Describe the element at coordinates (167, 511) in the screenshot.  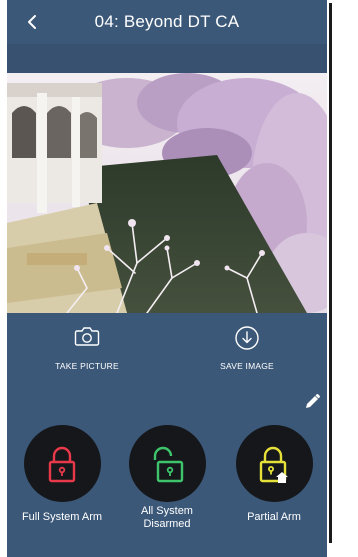
I see `disarmed-label-line1: All System` at that location.